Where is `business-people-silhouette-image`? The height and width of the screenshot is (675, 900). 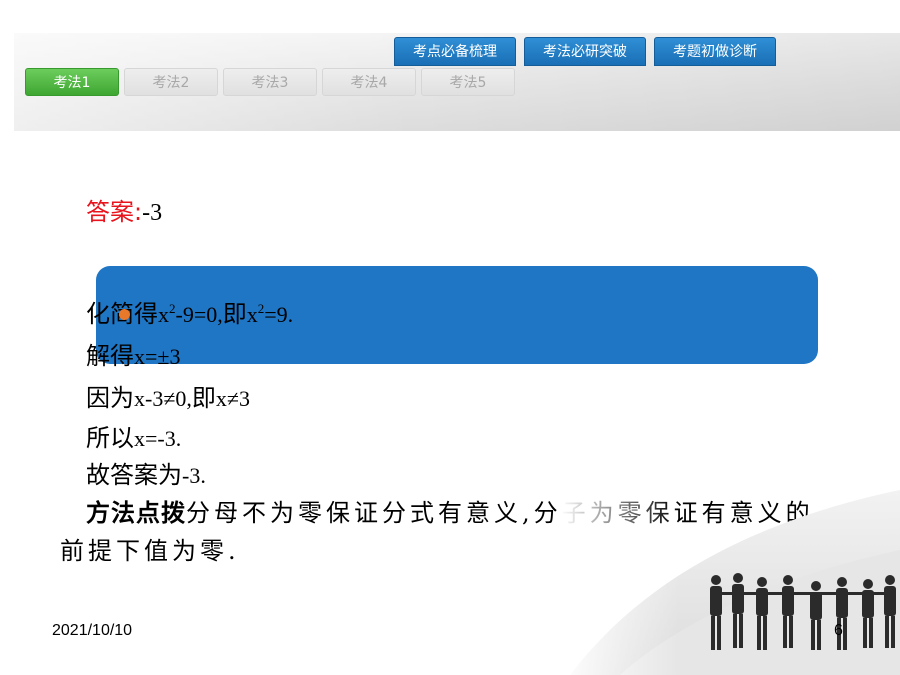
business-people-silhouette-image is located at coordinates (730, 572).